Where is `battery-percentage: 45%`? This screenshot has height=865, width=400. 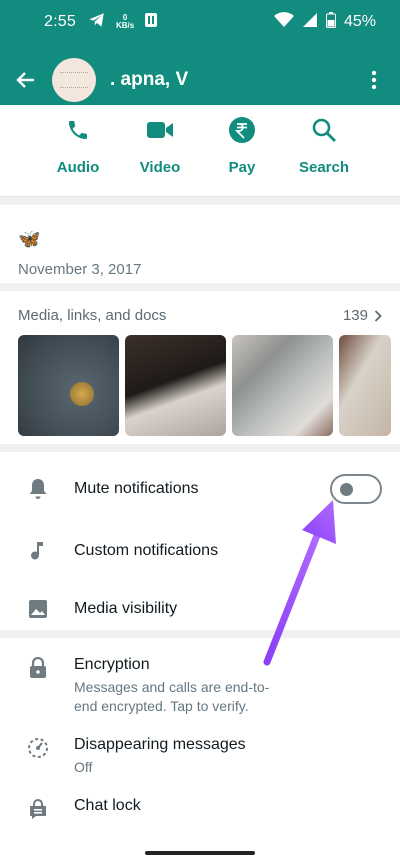
battery-percentage: 45% is located at coordinates (359, 21).